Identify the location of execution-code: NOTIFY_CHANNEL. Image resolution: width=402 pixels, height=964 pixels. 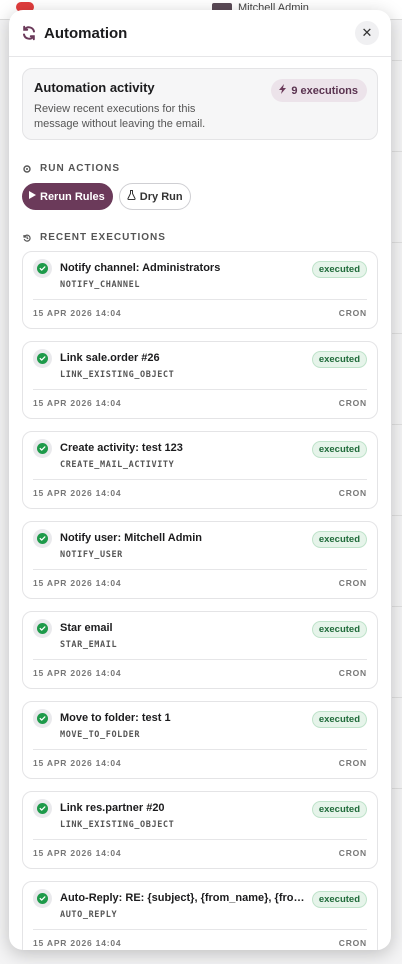
(100, 285).